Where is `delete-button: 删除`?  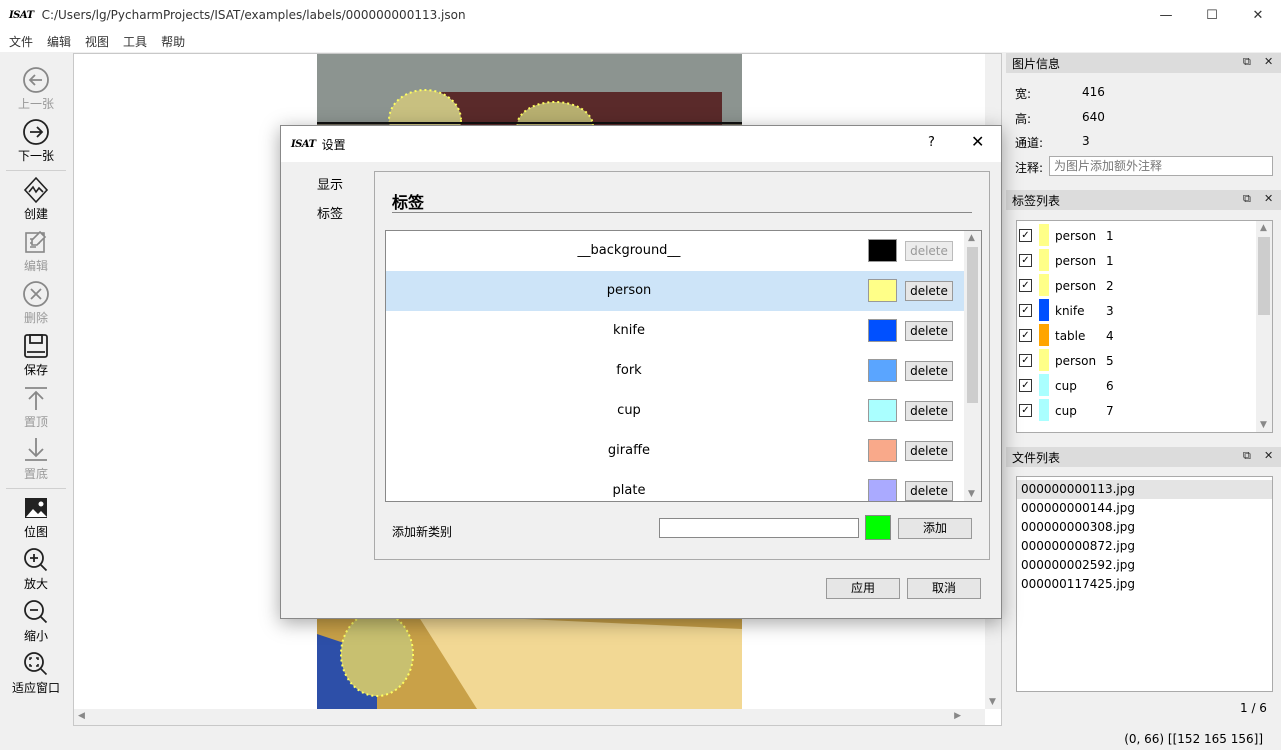 delete-button: 删除 is located at coordinates (36, 306).